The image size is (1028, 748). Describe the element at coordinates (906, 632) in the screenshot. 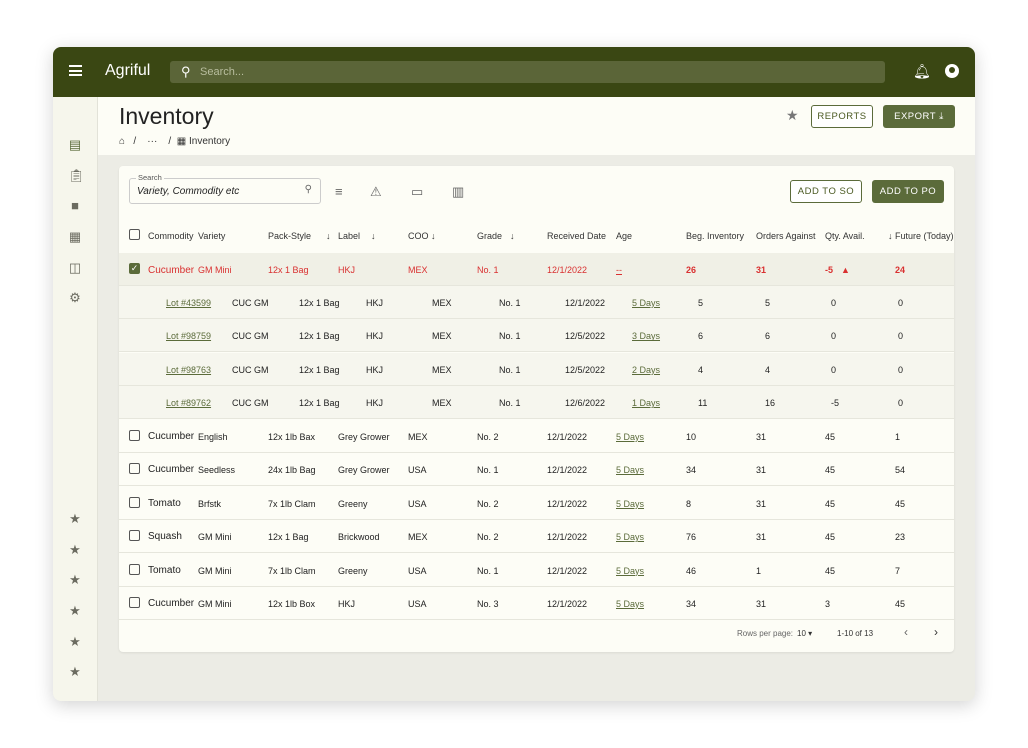

I see `previous-page-icon: ‹` at that location.